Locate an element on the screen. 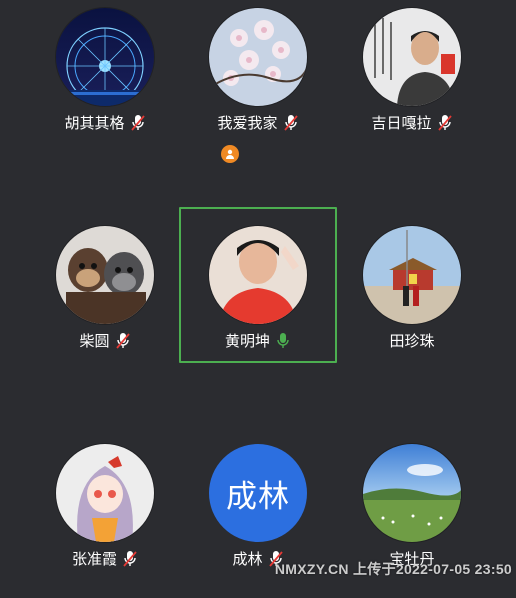 This screenshot has height=598, width=516. participant-name: 成林 is located at coordinates (247, 559).